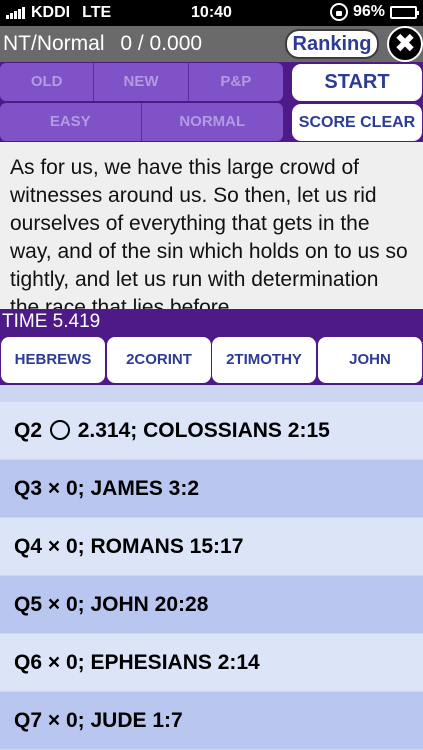 The height and width of the screenshot is (750, 423). I want to click on question-number: Q3, so click(28, 488).